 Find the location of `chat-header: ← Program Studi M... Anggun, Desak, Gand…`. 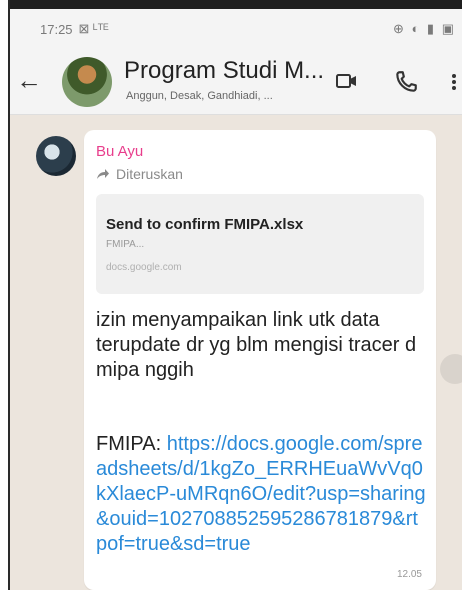

chat-header: ← Program Studi M... Anggun, Desak, Gand… is located at coordinates (236, 82).